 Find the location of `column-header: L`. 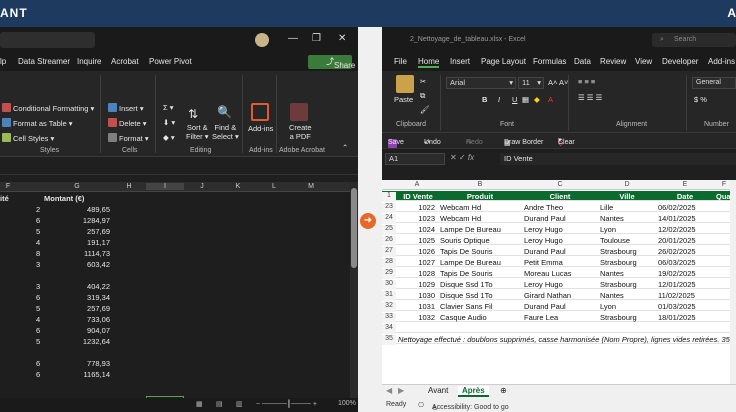

column-header: L is located at coordinates (274, 186).